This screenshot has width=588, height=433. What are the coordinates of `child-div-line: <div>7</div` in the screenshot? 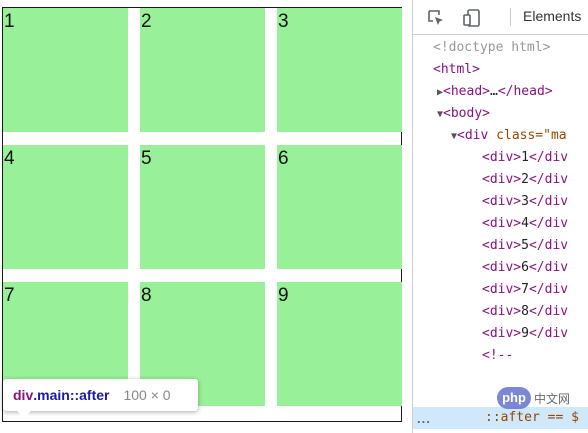 It's located at (525, 290).